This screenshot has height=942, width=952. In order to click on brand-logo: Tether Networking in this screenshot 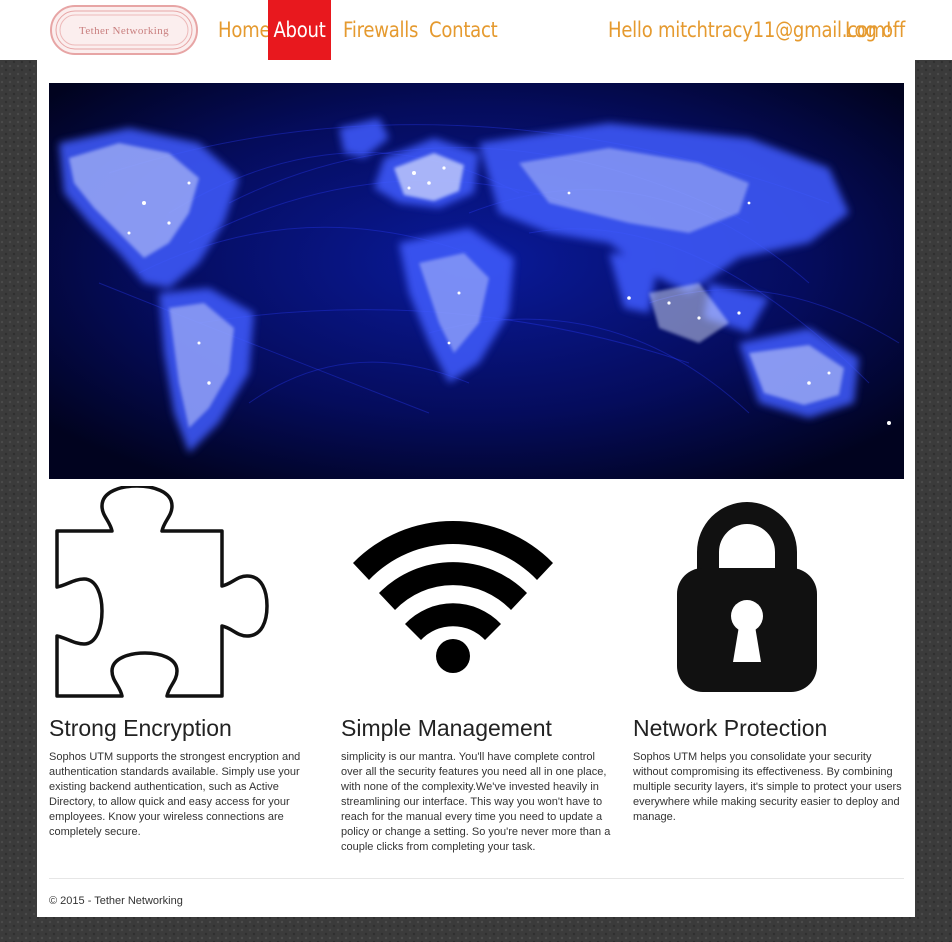, I will do `click(124, 30)`.